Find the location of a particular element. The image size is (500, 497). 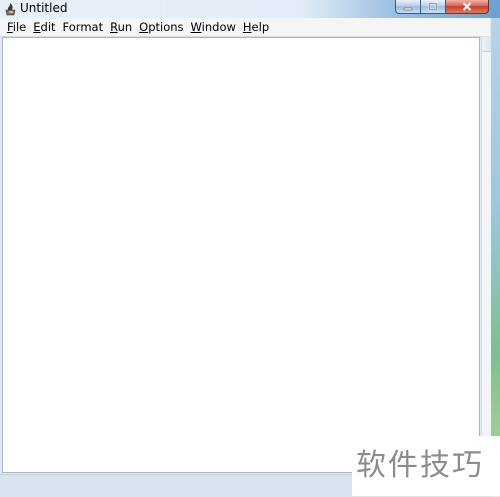

menu-window: Window is located at coordinates (213, 27).